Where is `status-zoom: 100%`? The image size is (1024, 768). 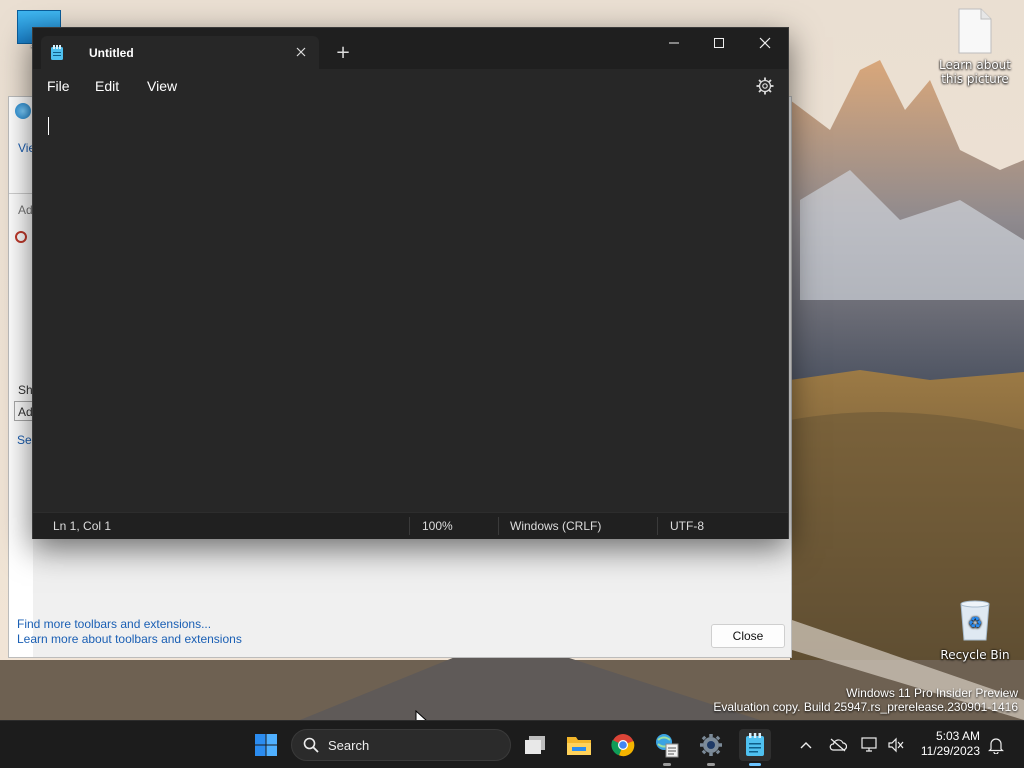
status-zoom: 100% is located at coordinates (437, 526).